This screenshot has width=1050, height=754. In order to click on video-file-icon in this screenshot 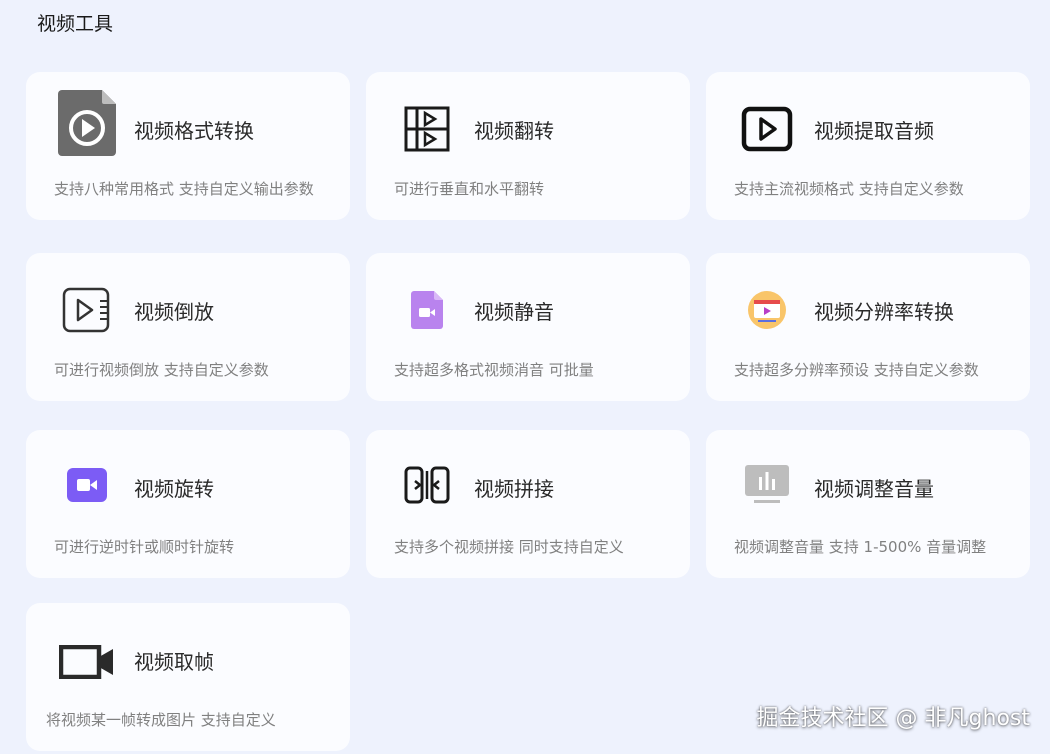, I will do `click(87, 123)`.